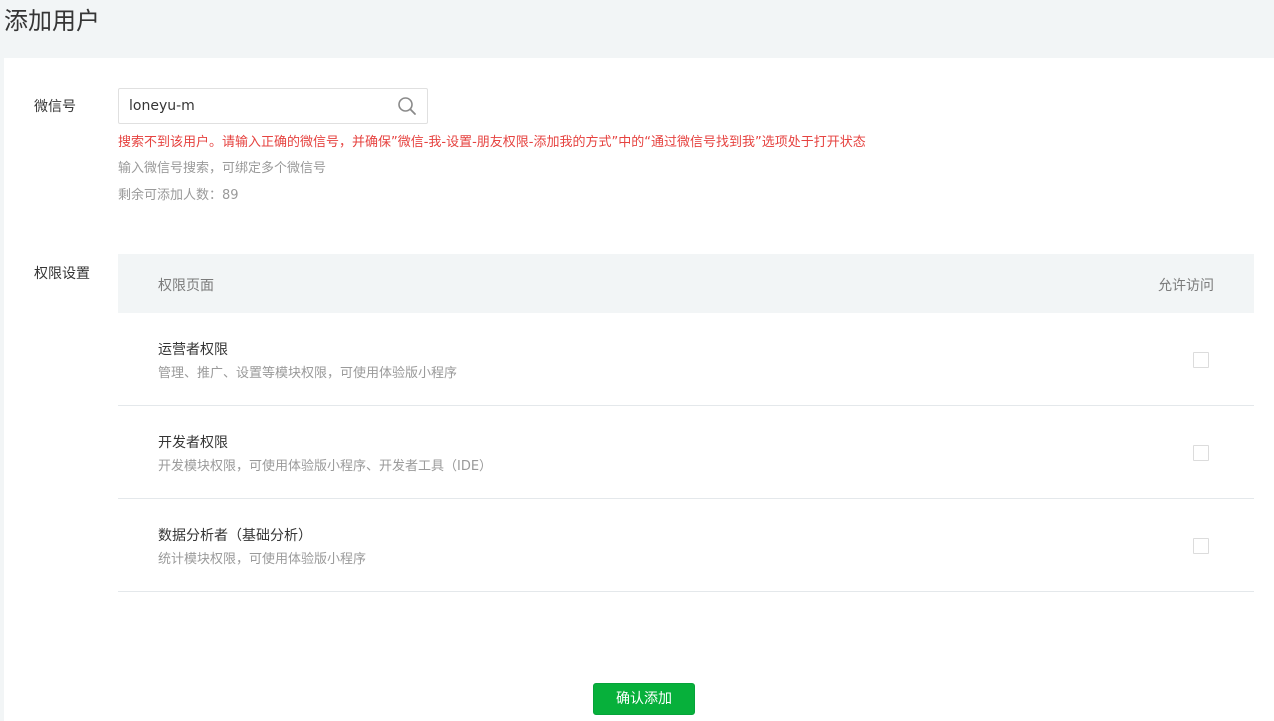 The image size is (1274, 721). What do you see at coordinates (55, 107) in the screenshot?
I see `wechat-id-label: 微信号` at bounding box center [55, 107].